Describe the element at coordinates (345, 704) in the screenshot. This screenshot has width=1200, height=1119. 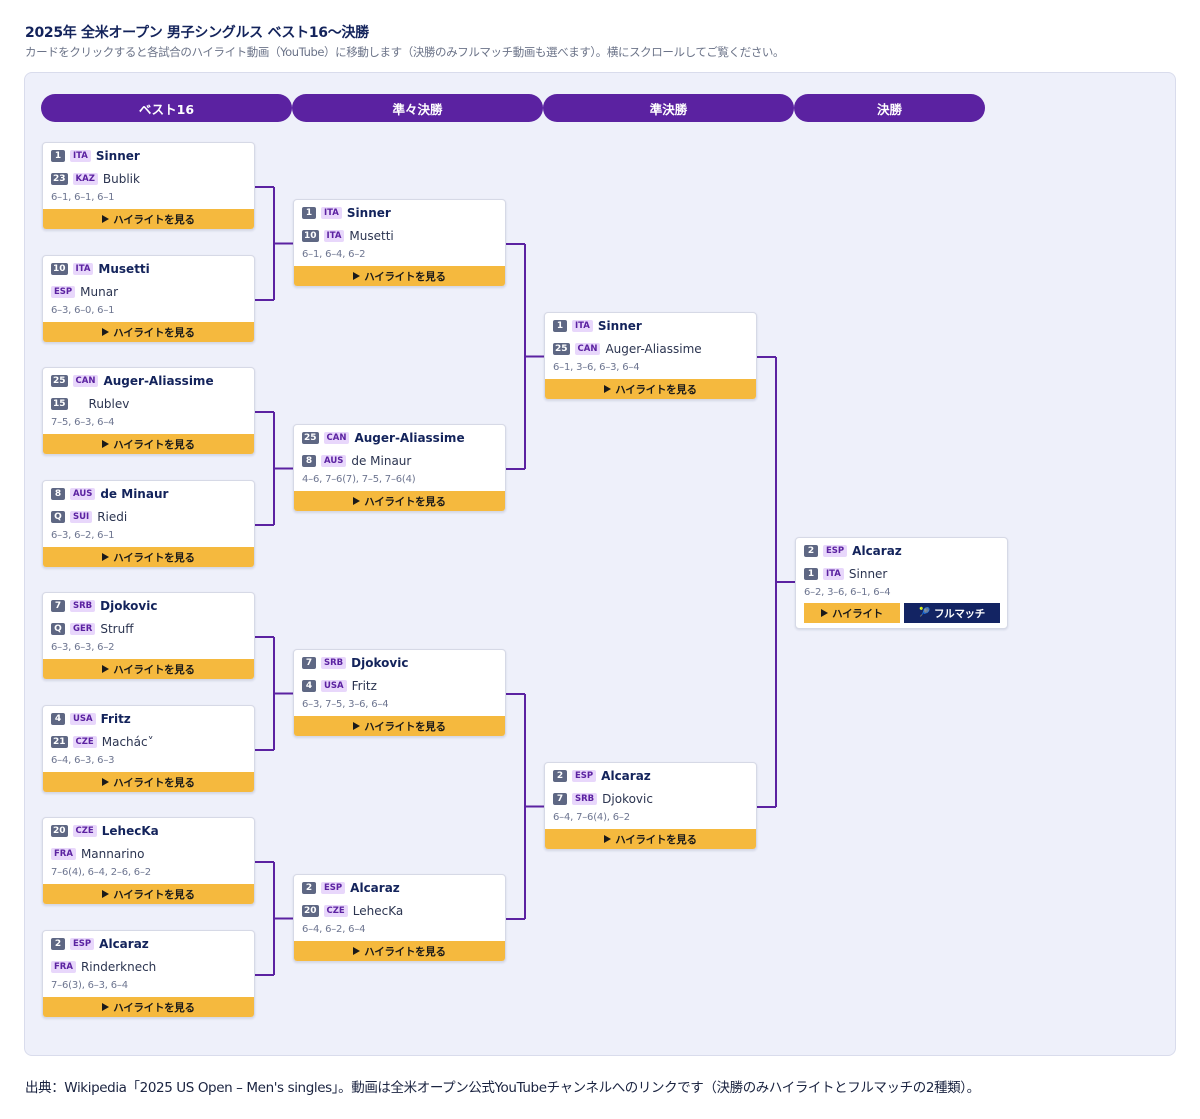
I see `match-score: 6–3, 7–5, 3–6, 6–4` at that location.